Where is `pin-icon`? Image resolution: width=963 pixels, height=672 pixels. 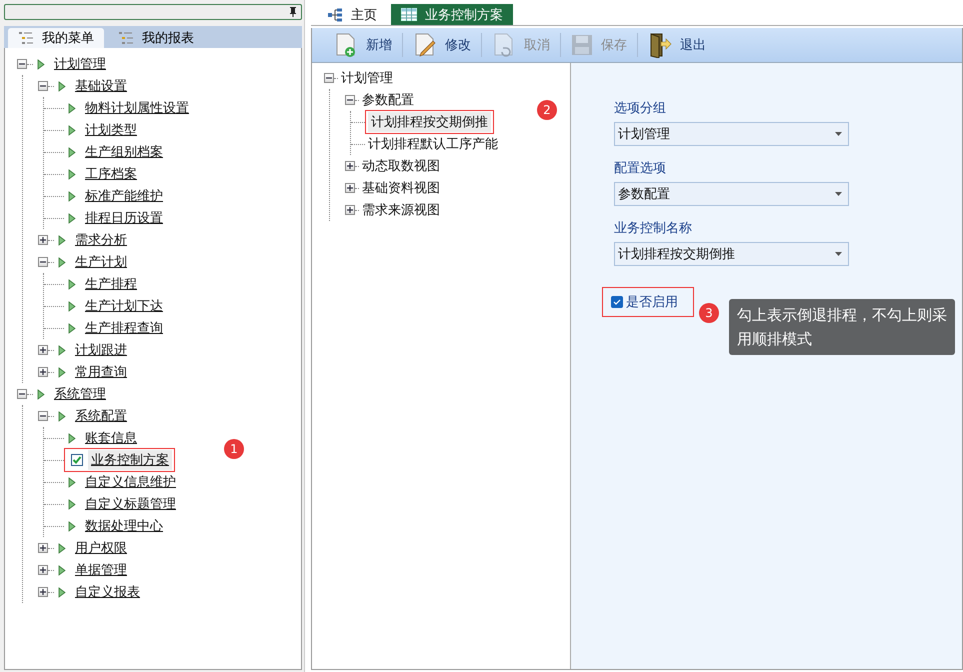
pin-icon is located at coordinates (293, 12).